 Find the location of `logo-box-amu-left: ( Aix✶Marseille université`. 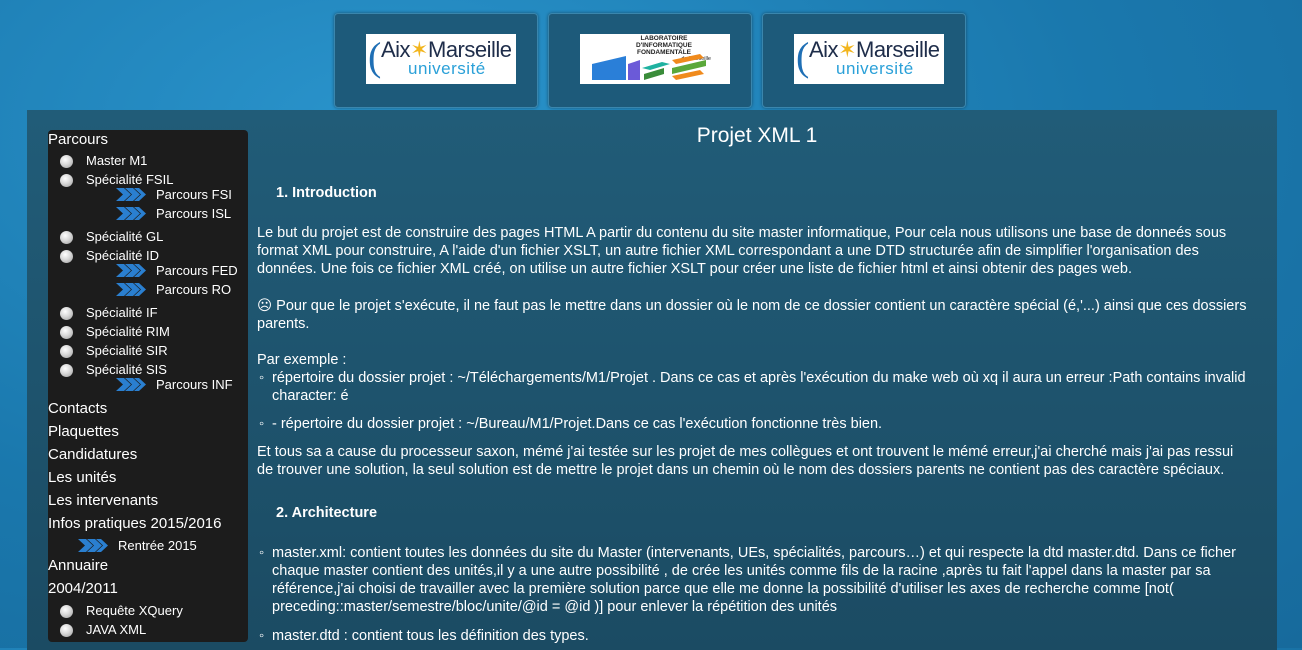

logo-box-amu-left: ( Aix✶Marseille université is located at coordinates (436, 60).